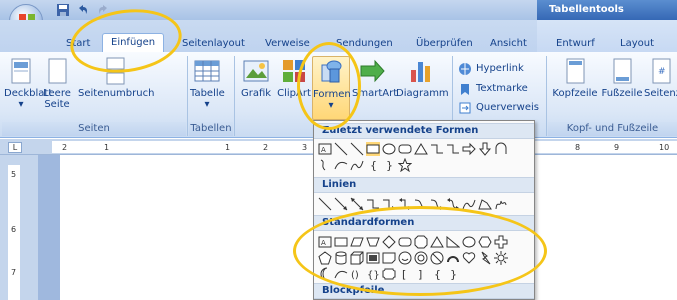  Describe the element at coordinates (341, 258) in the screenshot. I see `can-shape-icon` at that location.